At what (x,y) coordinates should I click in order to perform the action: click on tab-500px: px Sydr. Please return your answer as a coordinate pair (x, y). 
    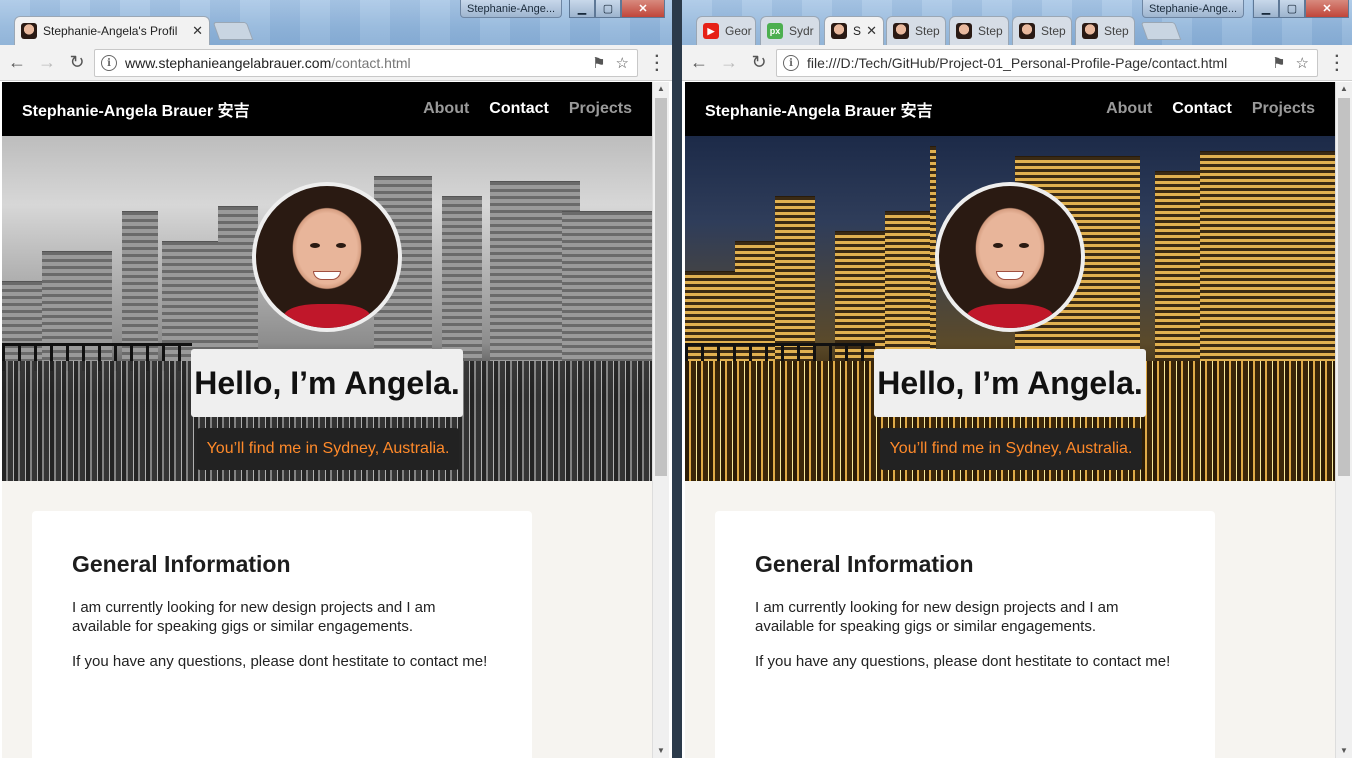
    Looking at the image, I should click on (790, 30).